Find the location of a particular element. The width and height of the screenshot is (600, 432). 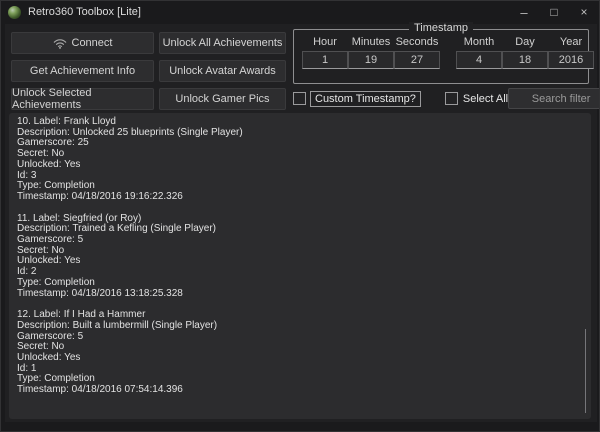

minutes-input is located at coordinates (371, 60).